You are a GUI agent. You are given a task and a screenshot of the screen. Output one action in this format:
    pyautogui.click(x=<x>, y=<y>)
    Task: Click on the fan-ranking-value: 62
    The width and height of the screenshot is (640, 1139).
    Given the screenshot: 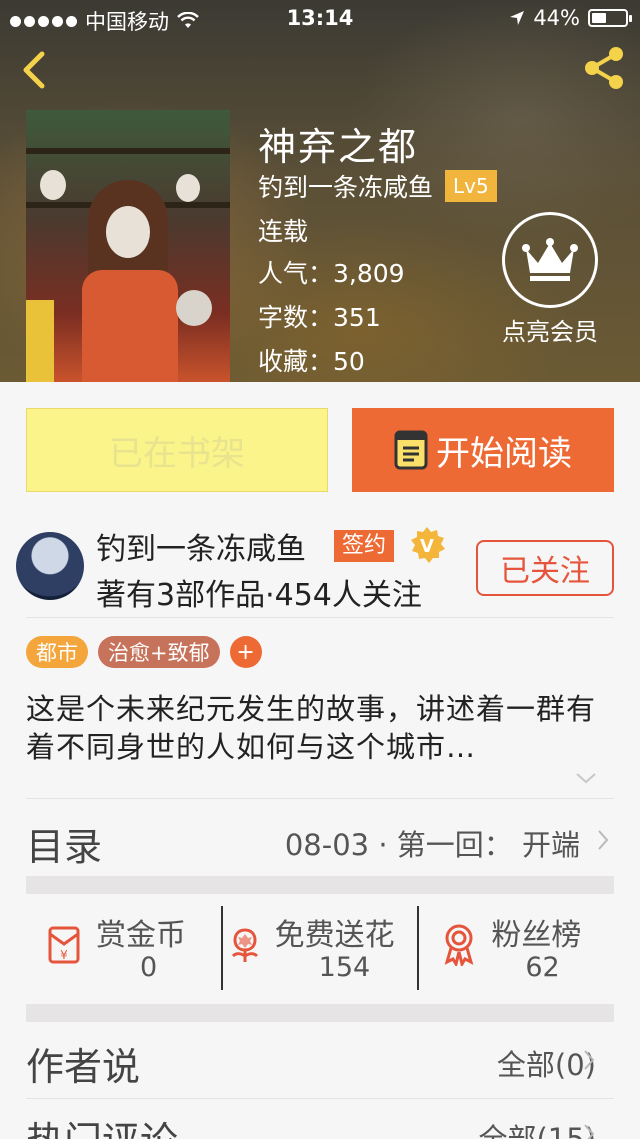 What is the action you would take?
    pyautogui.click(x=542, y=967)
    